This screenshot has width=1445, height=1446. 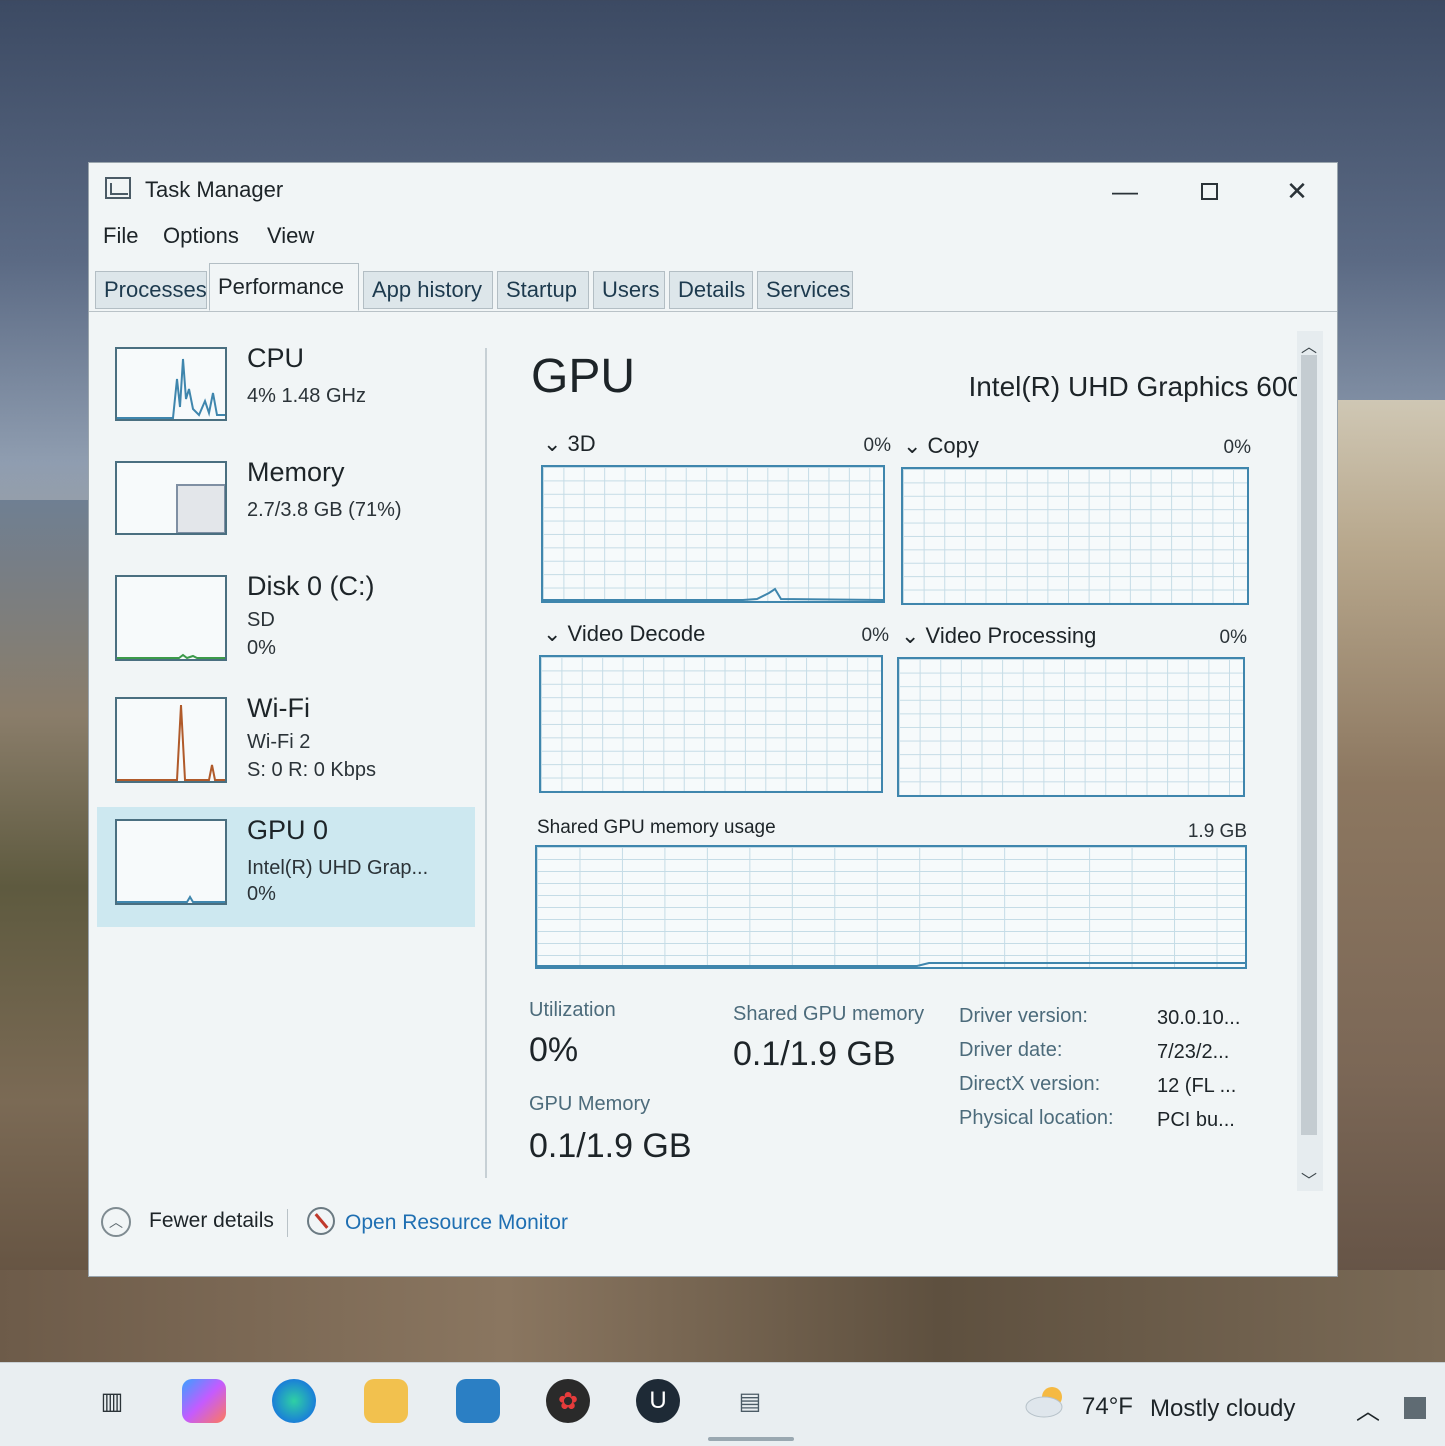 What do you see at coordinates (829, 1014) in the screenshot?
I see `shared-gpu-memory-label: Shared GPU memory` at bounding box center [829, 1014].